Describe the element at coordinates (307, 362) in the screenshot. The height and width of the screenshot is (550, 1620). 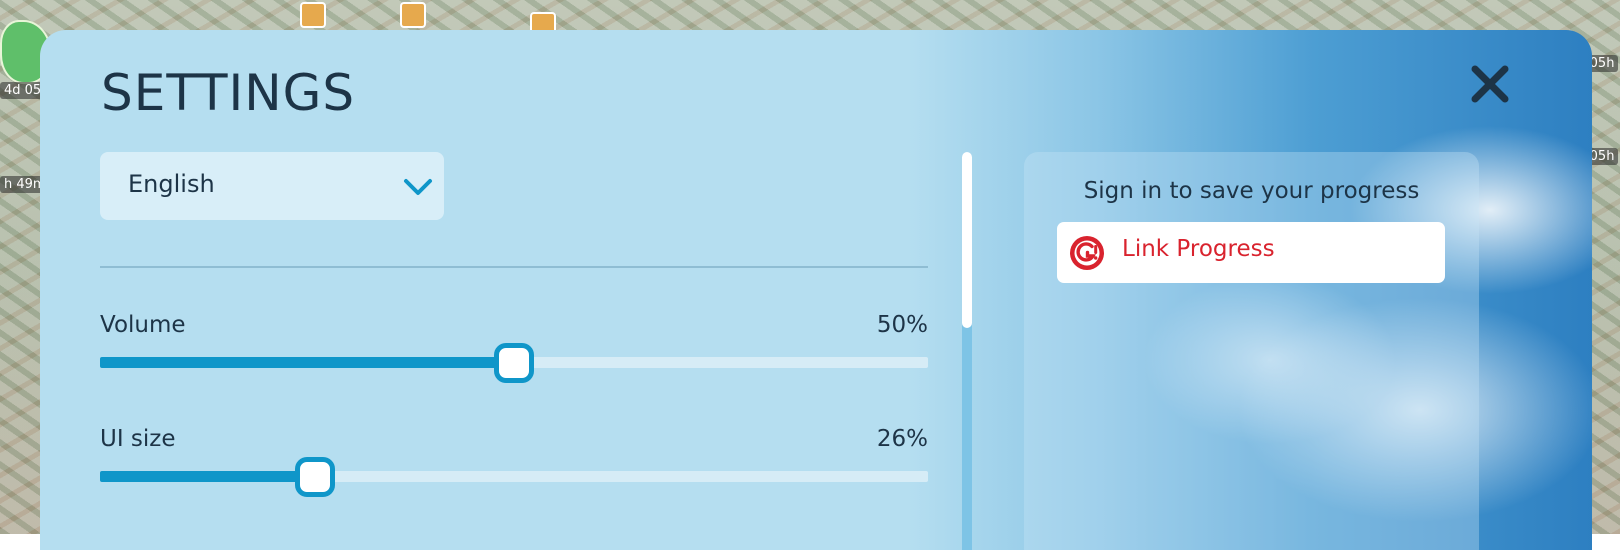
I see `volume-slider-fill` at that location.